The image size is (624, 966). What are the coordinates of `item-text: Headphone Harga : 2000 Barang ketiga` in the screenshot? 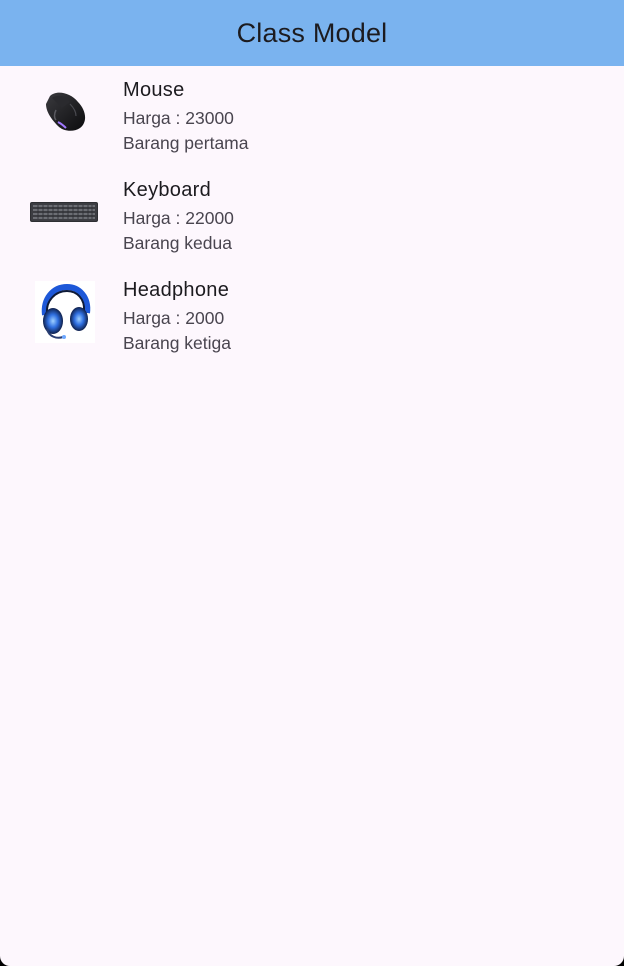 It's located at (177, 316).